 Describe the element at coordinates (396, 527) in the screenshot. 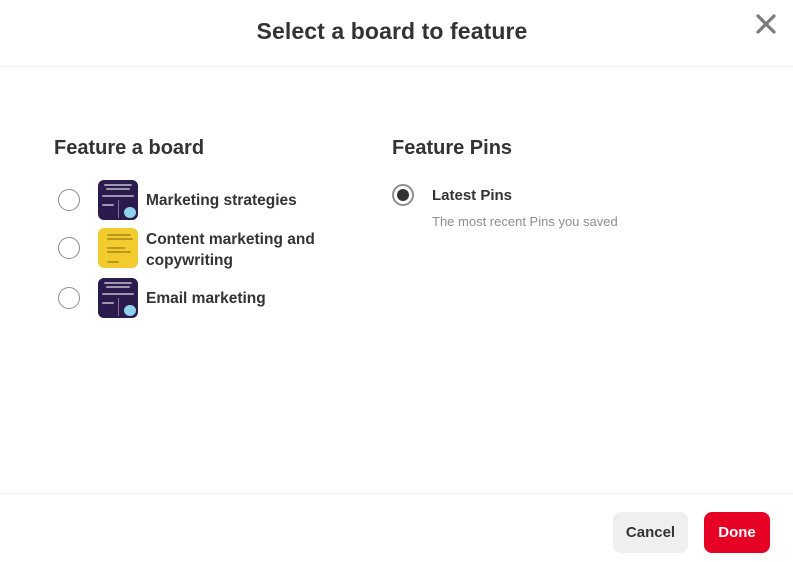

I see `dialog-footer: Cancel Done` at that location.